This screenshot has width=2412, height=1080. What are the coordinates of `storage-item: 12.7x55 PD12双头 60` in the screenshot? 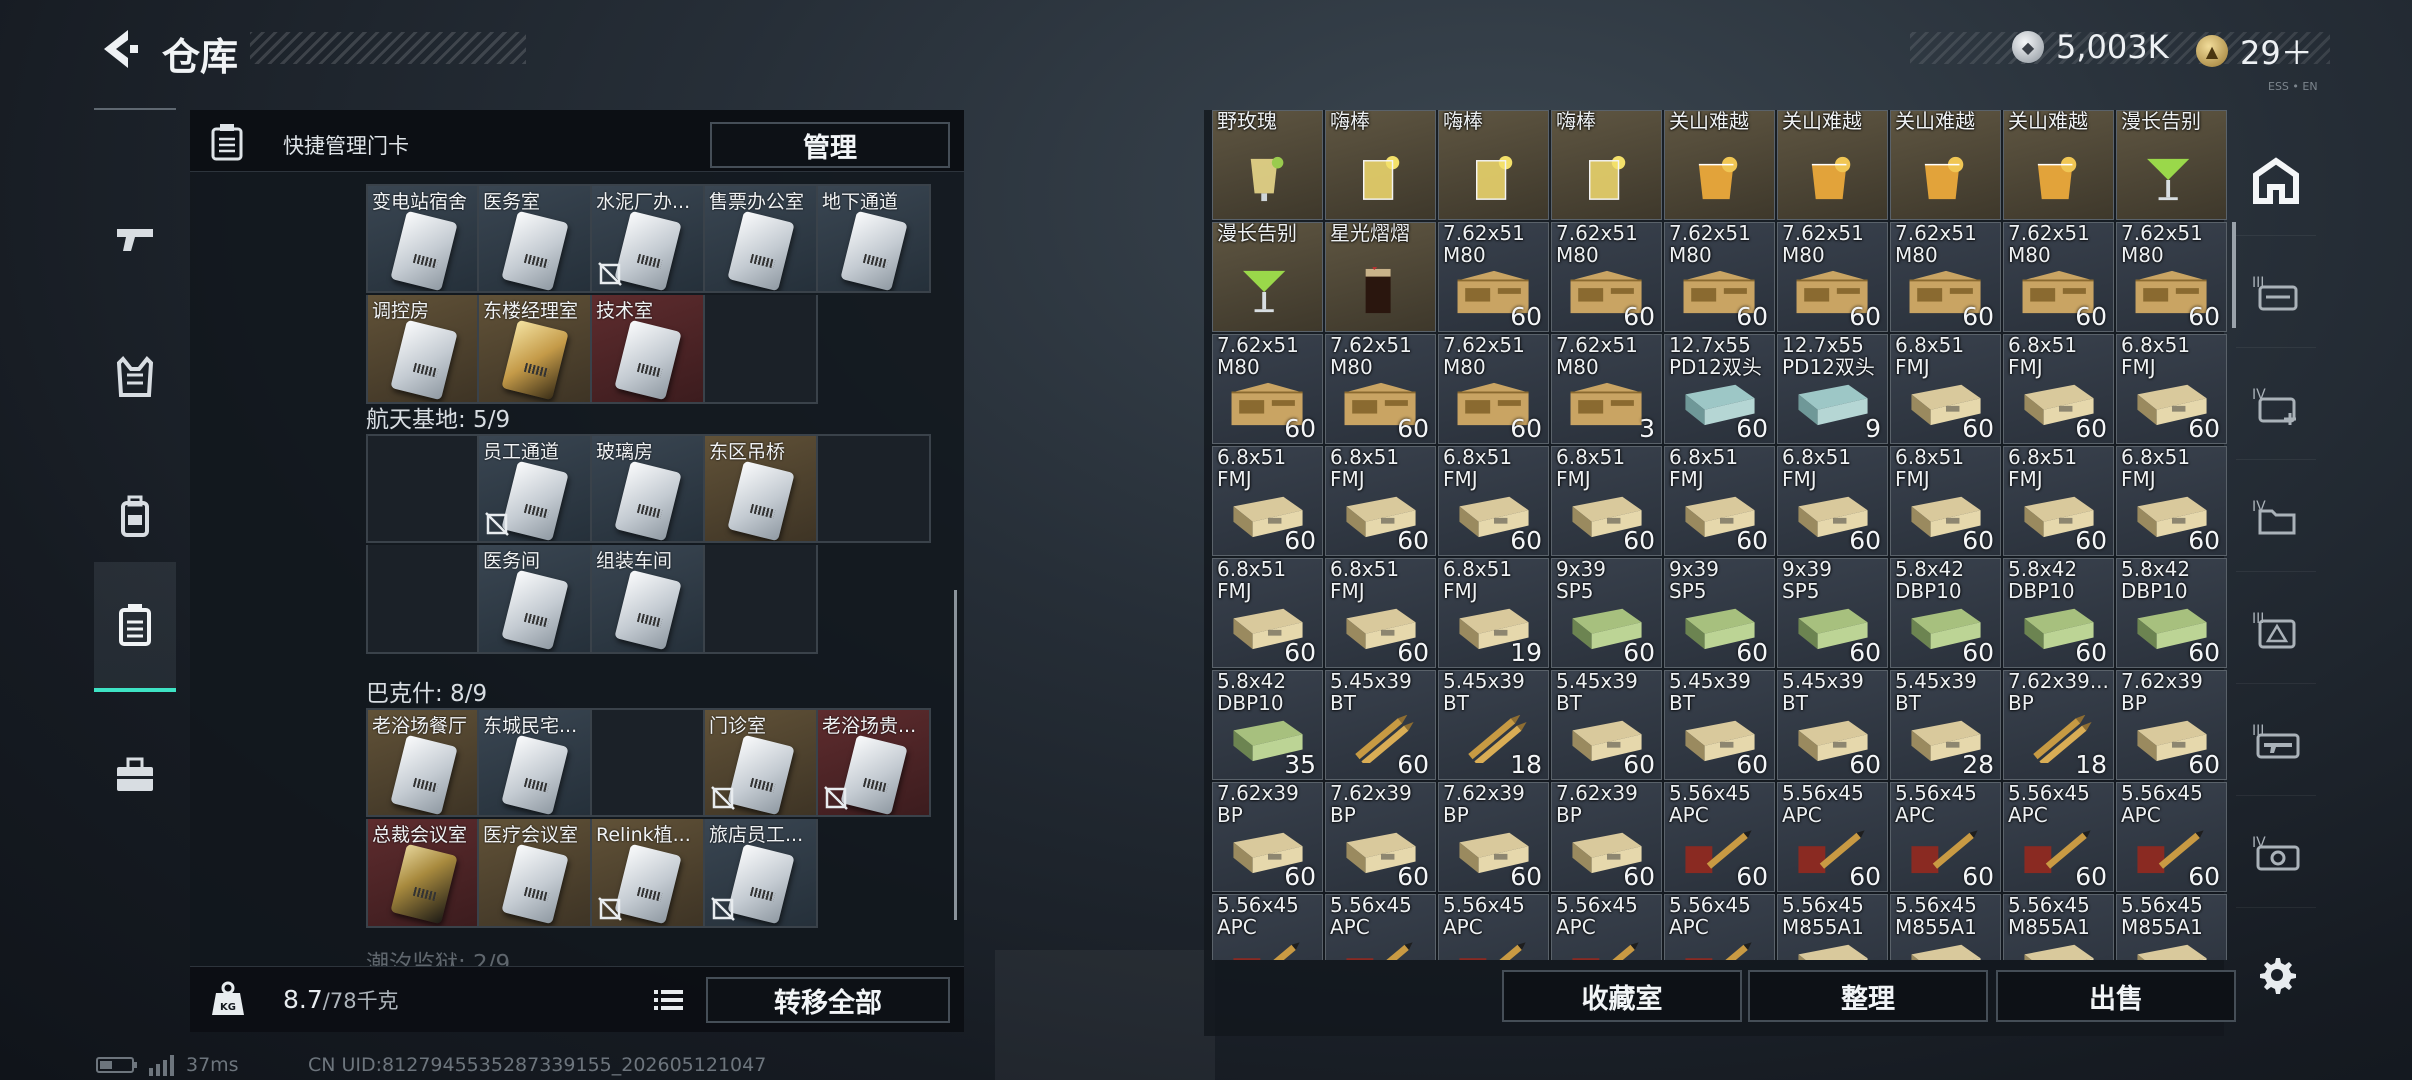 It's located at (1719, 389).